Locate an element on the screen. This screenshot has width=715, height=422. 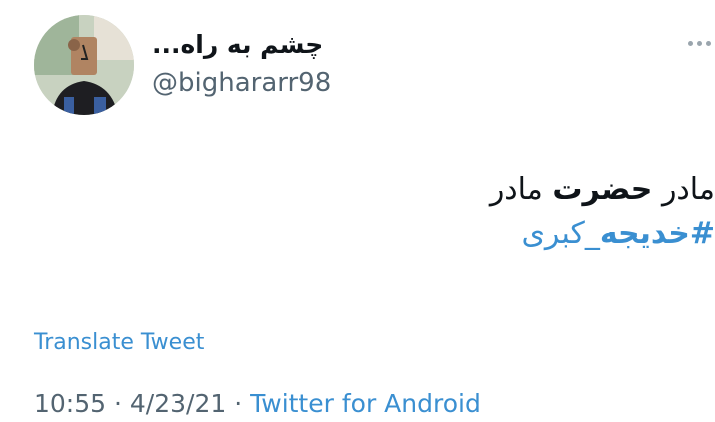
profile-photo-icon is located at coordinates (84, 65).